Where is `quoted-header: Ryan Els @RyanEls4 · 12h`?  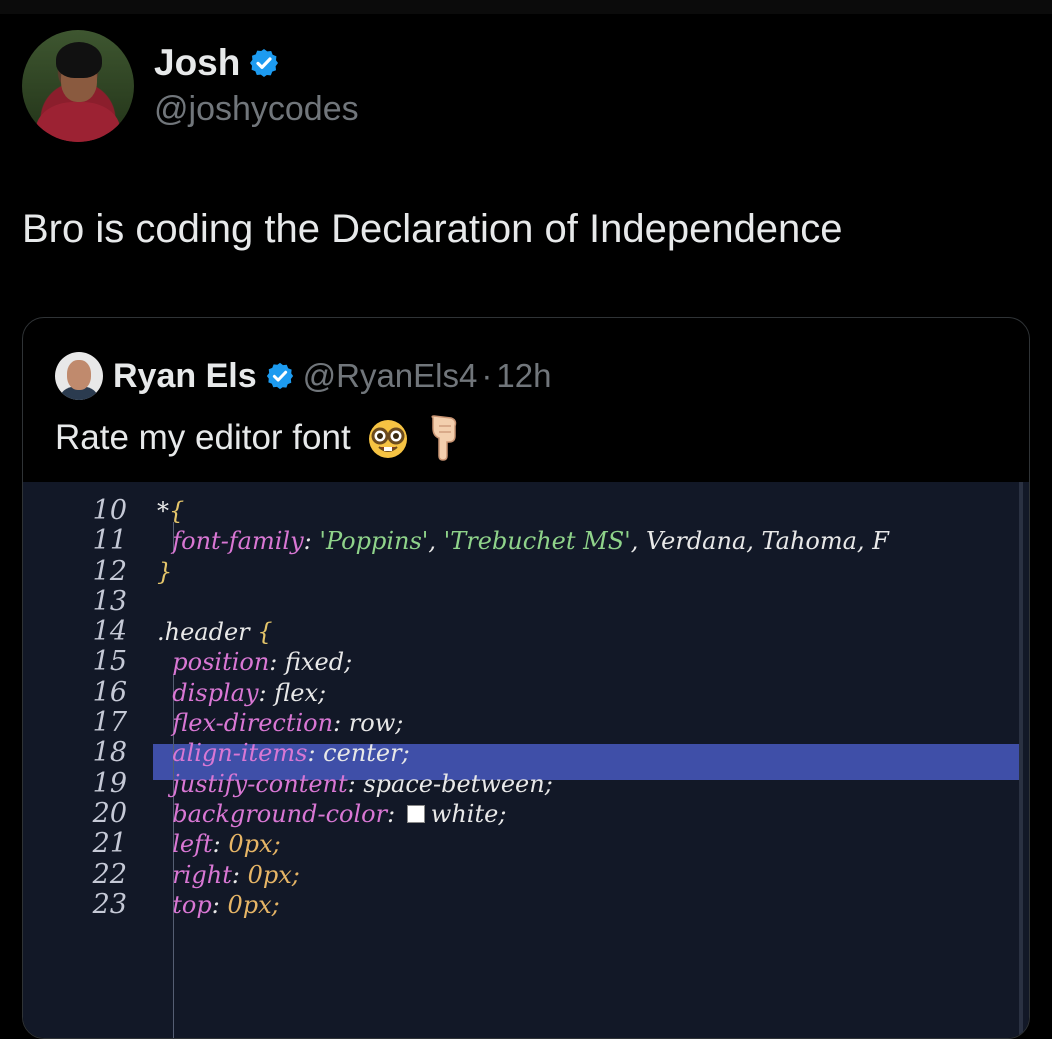
quoted-header: Ryan Els @RyanEls4 · 12h is located at coordinates (303, 376).